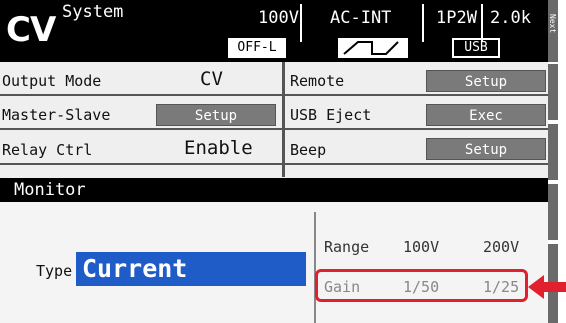 The image size is (566, 323). Describe the element at coordinates (501, 247) in the screenshot. I see `range-200v: 200V` at that location.